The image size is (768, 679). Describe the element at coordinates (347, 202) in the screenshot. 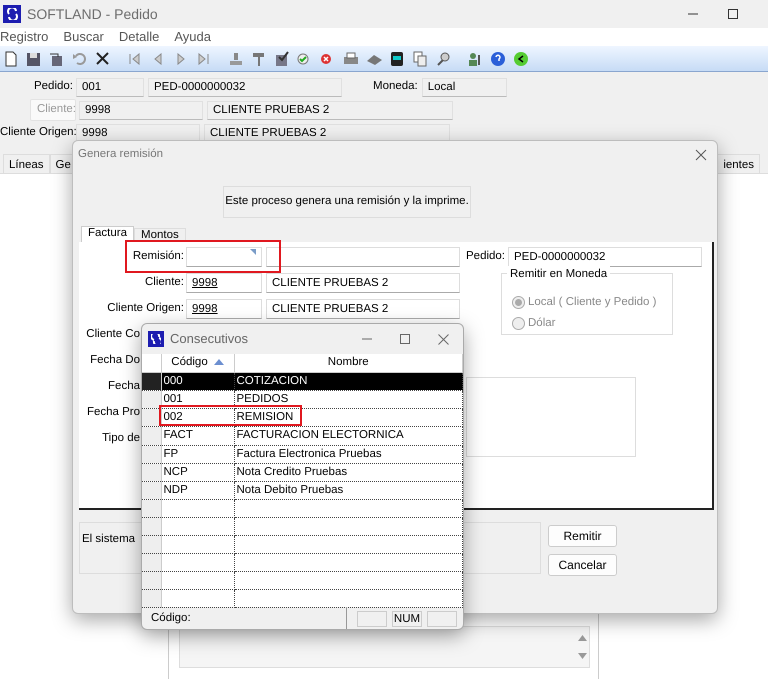

I see `info-text: Este proceso genera una remisión y la imprime.` at that location.